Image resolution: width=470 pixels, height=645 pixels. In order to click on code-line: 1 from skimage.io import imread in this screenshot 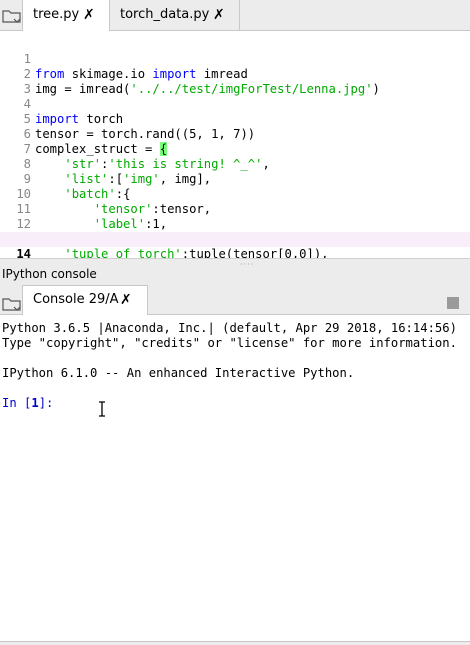, I will do `click(235, 59)`.